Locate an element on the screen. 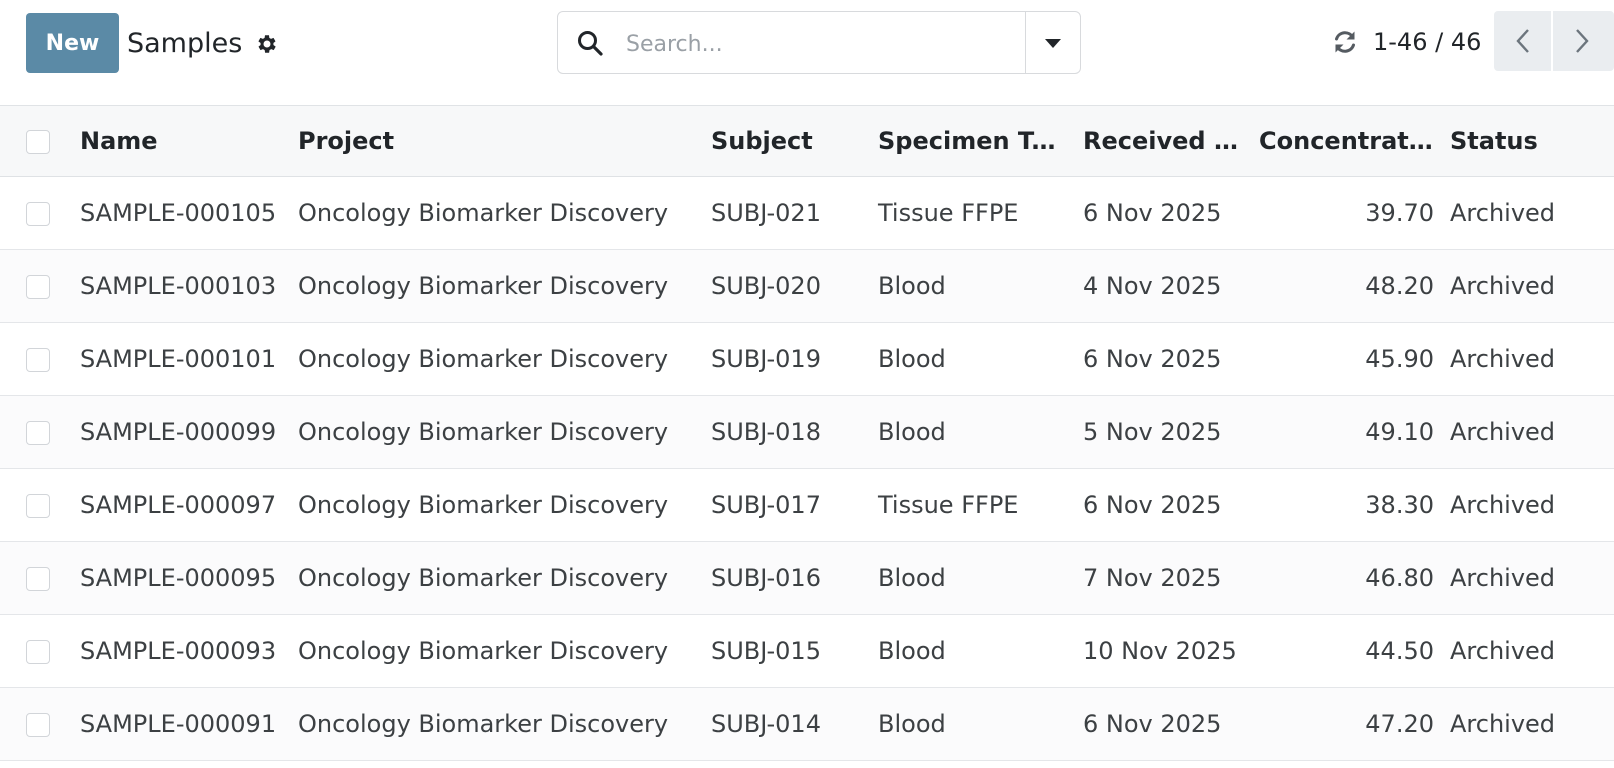 This screenshot has width=1614, height=768. cell-name: SAMPLE-000097 is located at coordinates (178, 504).